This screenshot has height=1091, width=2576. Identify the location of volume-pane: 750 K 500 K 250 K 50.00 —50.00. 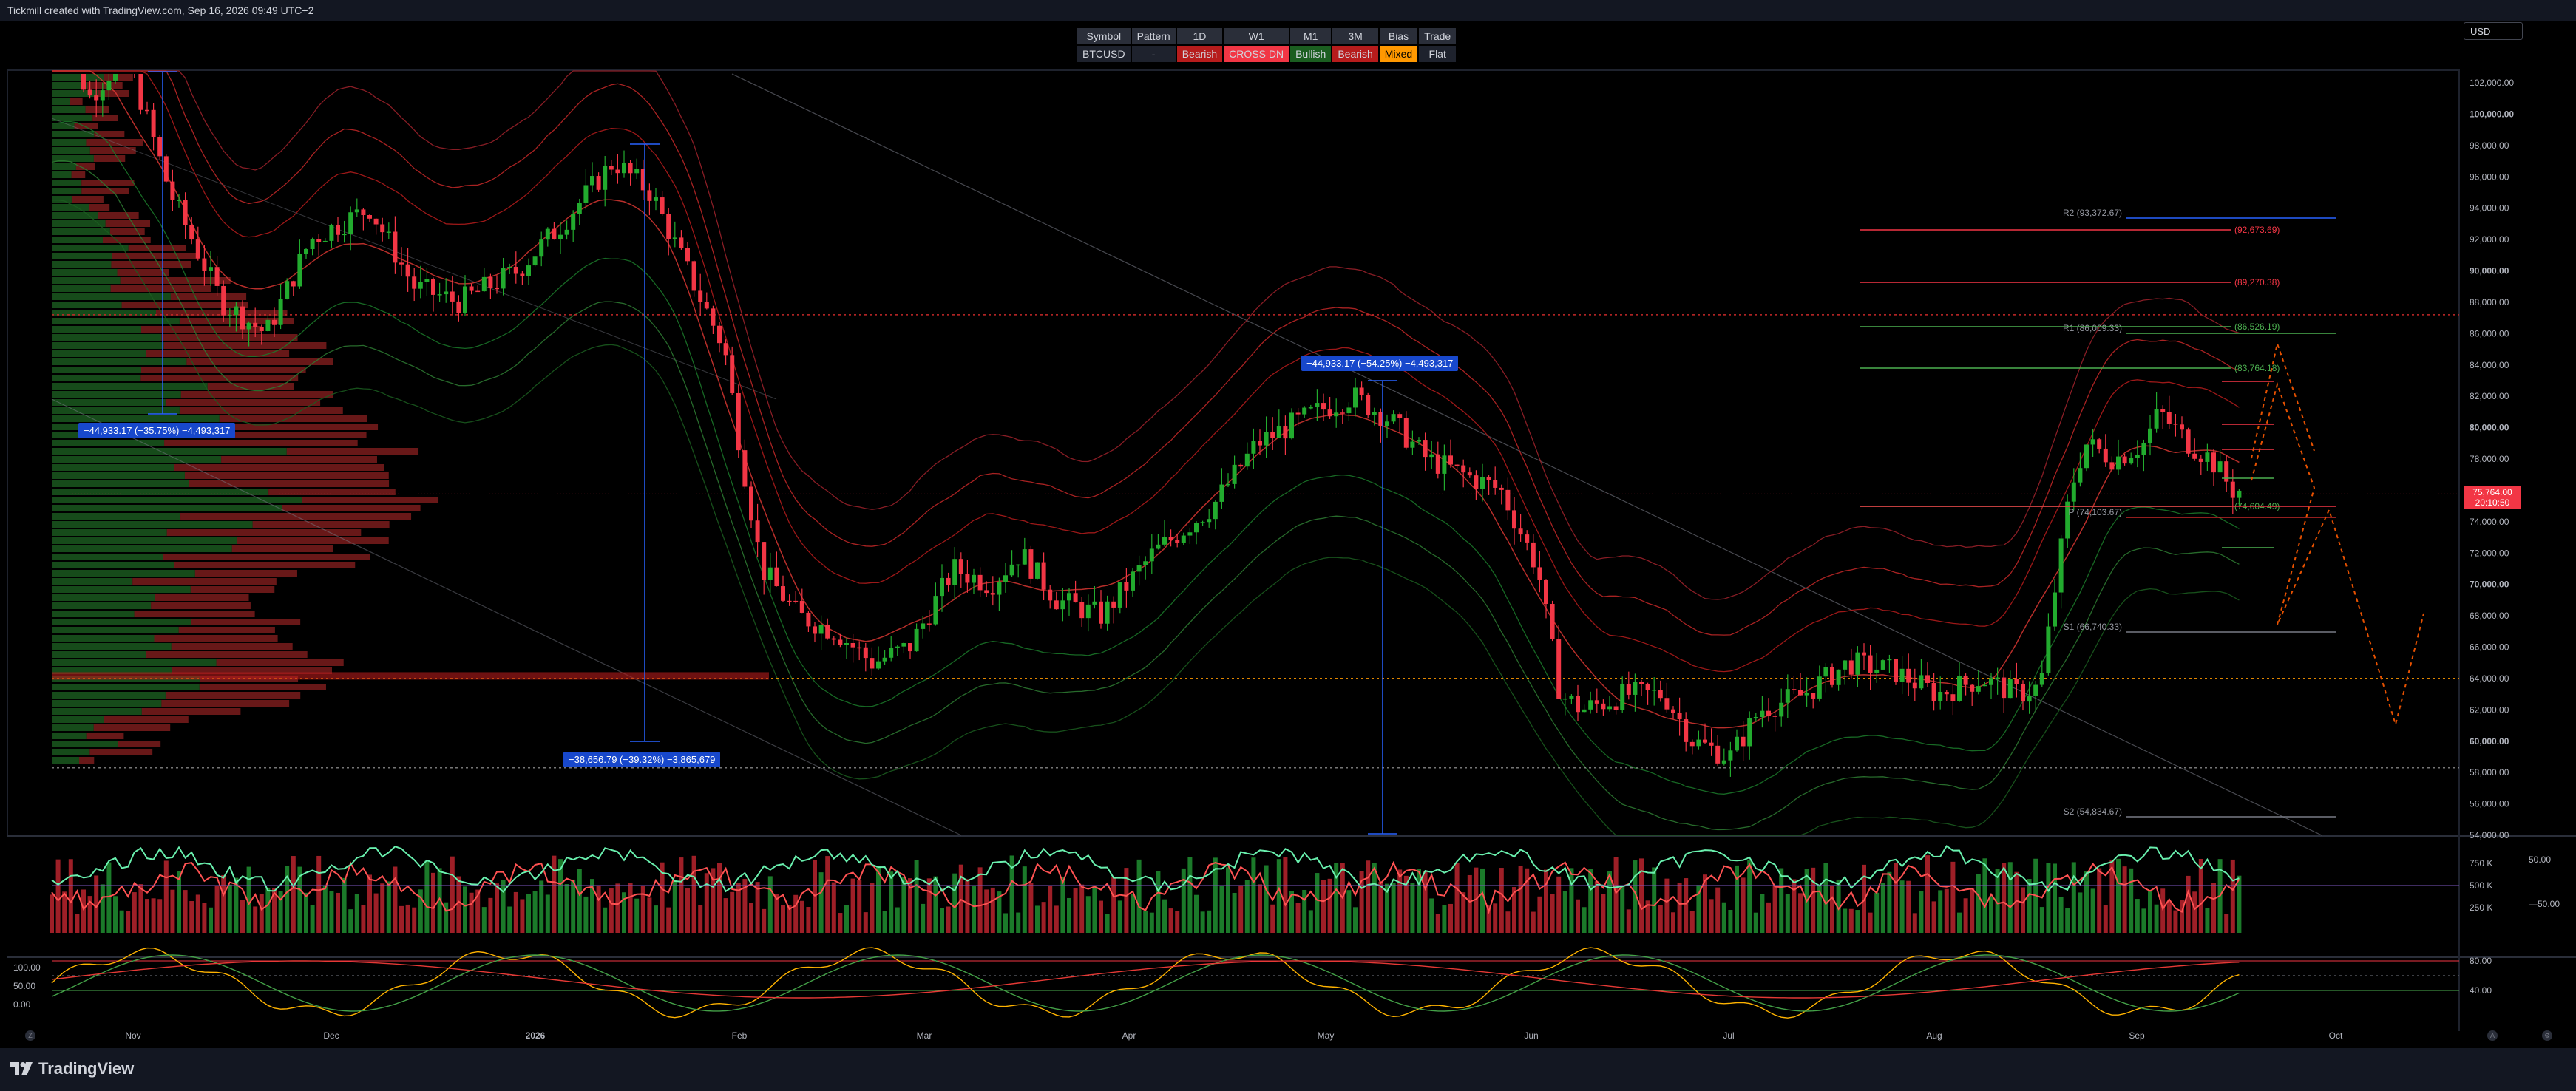
(1305, 889).